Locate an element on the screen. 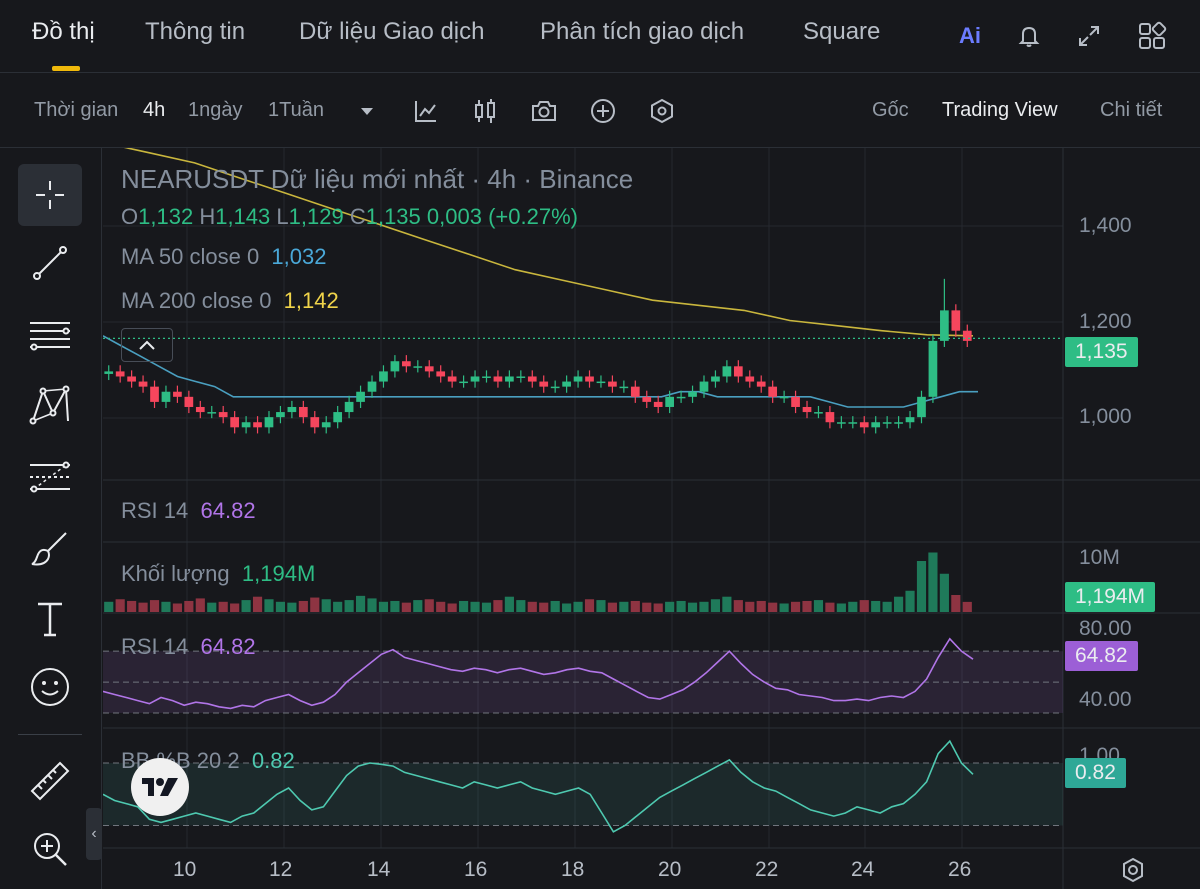 The image size is (1200, 889). time-axis-tick: 18 is located at coordinates (573, 869).